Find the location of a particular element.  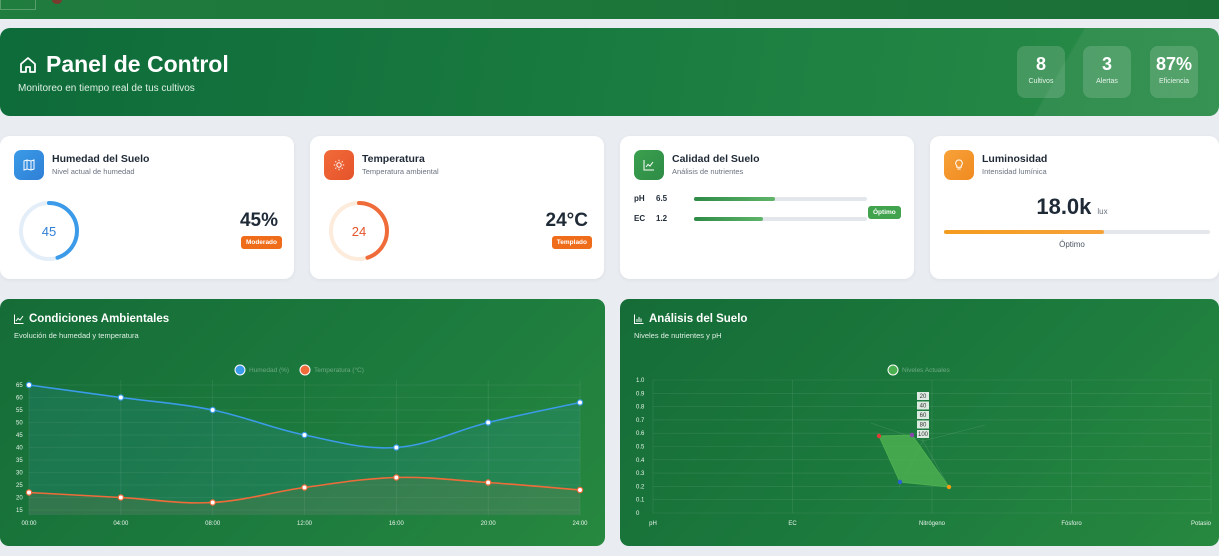

radial-tick-label: 40 is located at coordinates (923, 407).